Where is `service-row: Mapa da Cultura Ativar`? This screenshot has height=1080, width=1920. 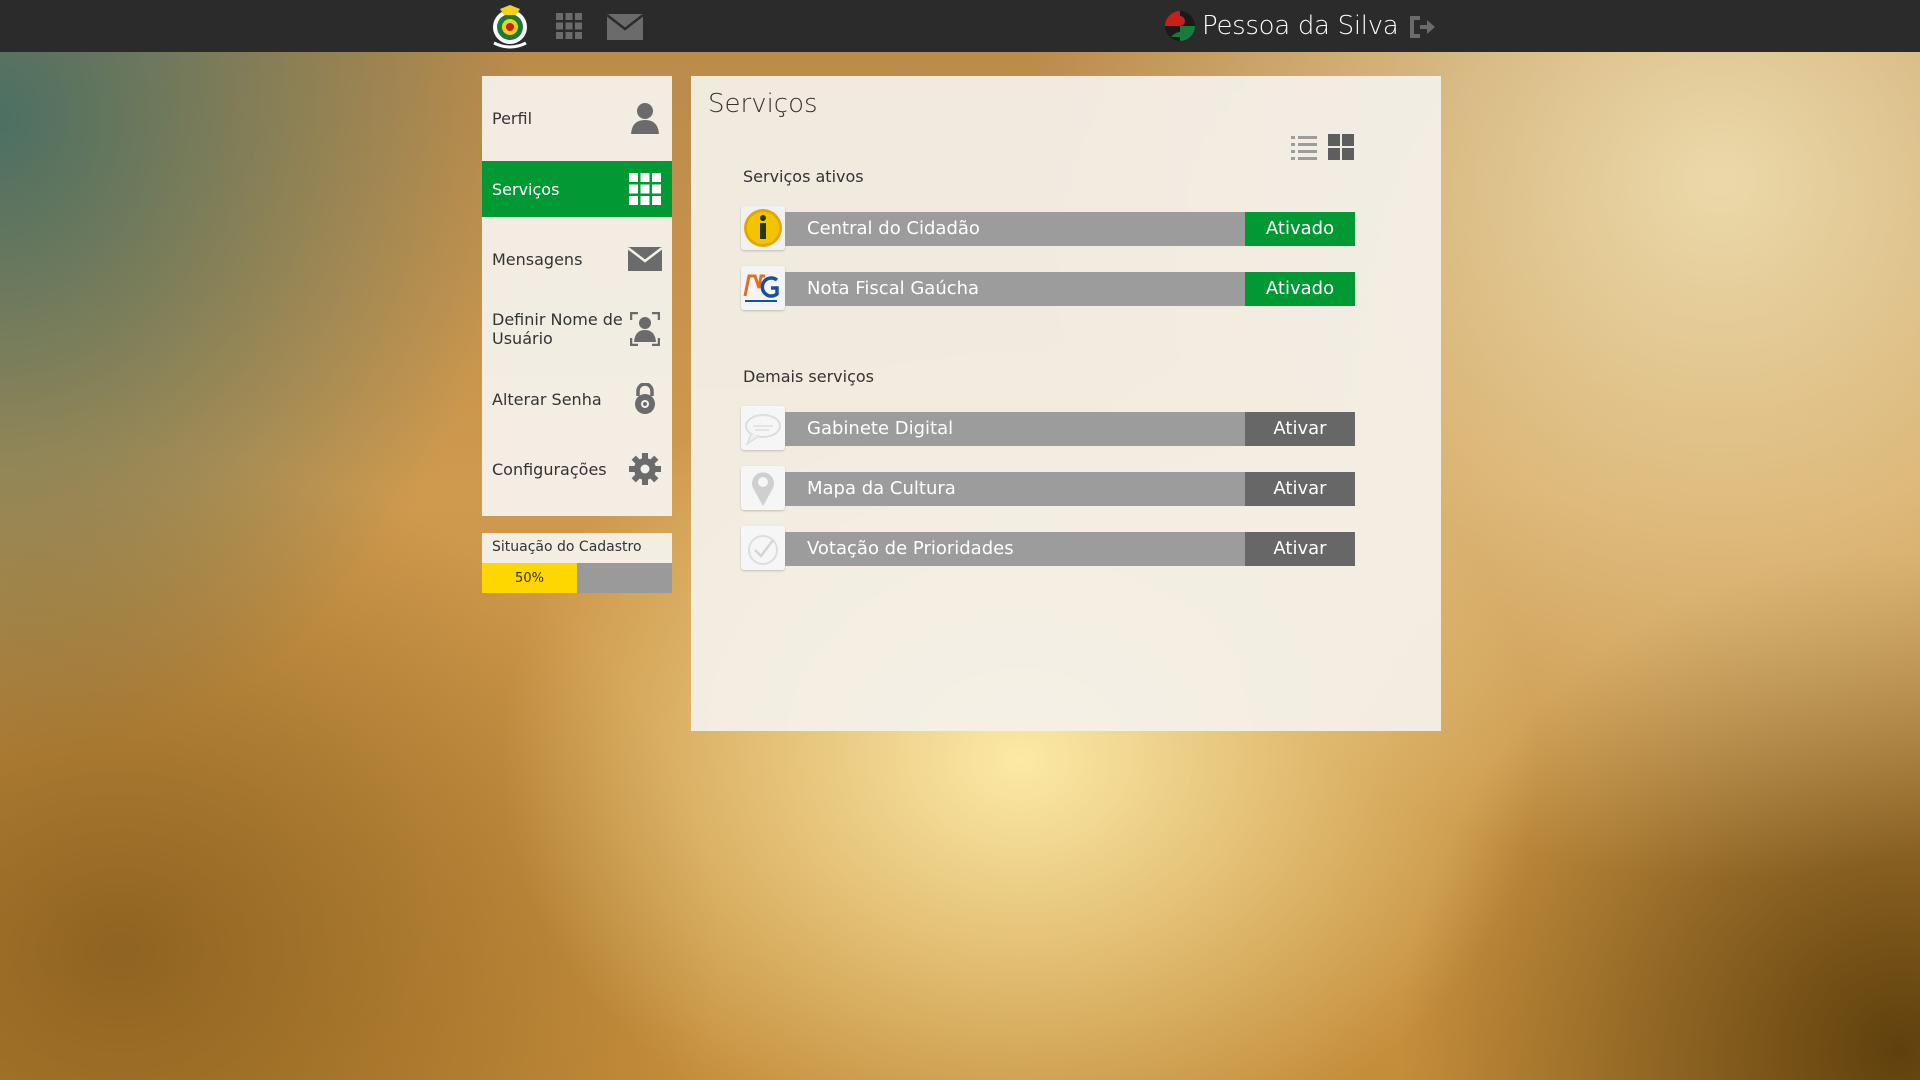
service-row: Mapa da Cultura Ativar is located at coordinates (1048, 488).